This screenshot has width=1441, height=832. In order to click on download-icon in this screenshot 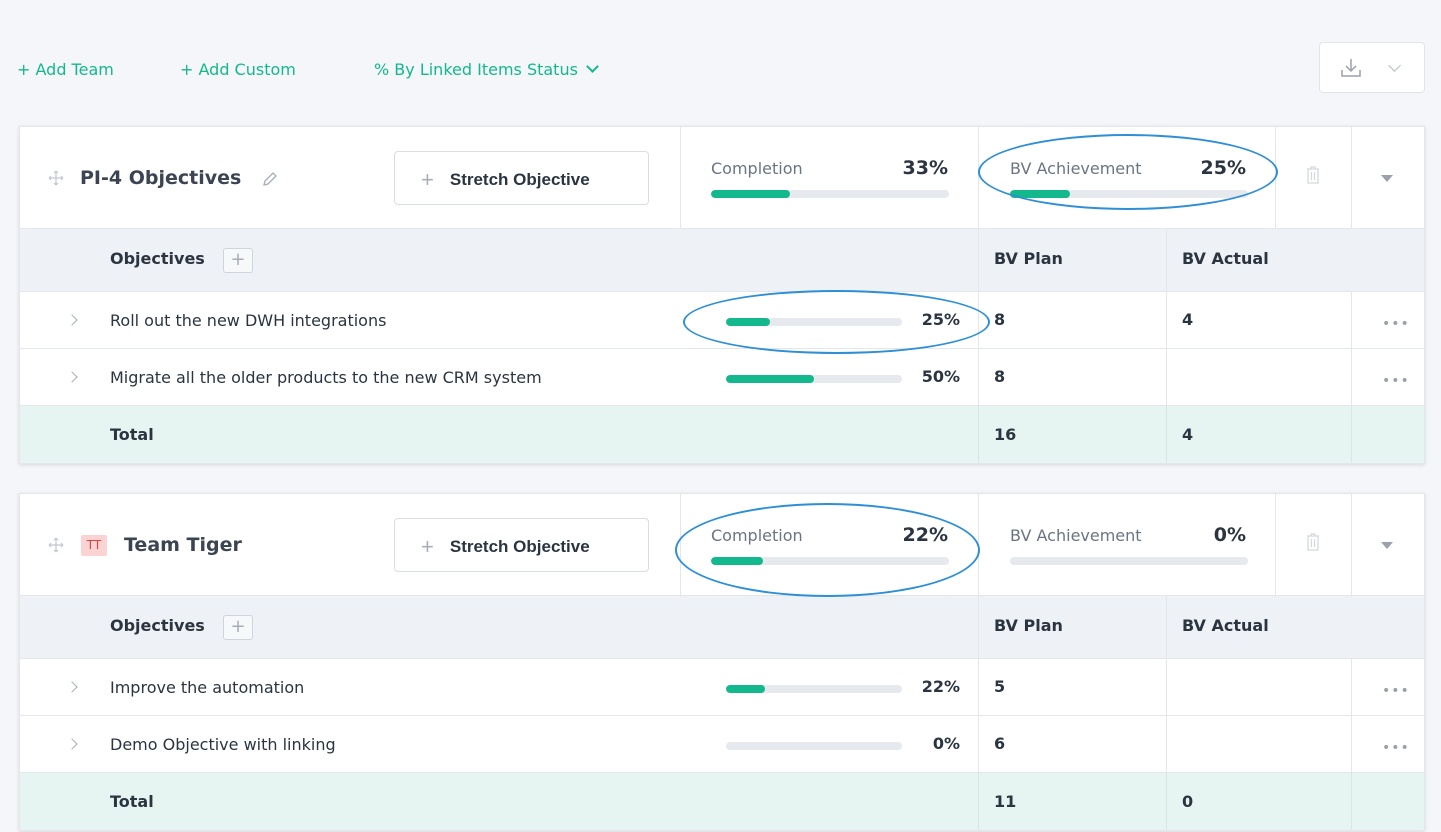, I will do `click(1351, 68)`.